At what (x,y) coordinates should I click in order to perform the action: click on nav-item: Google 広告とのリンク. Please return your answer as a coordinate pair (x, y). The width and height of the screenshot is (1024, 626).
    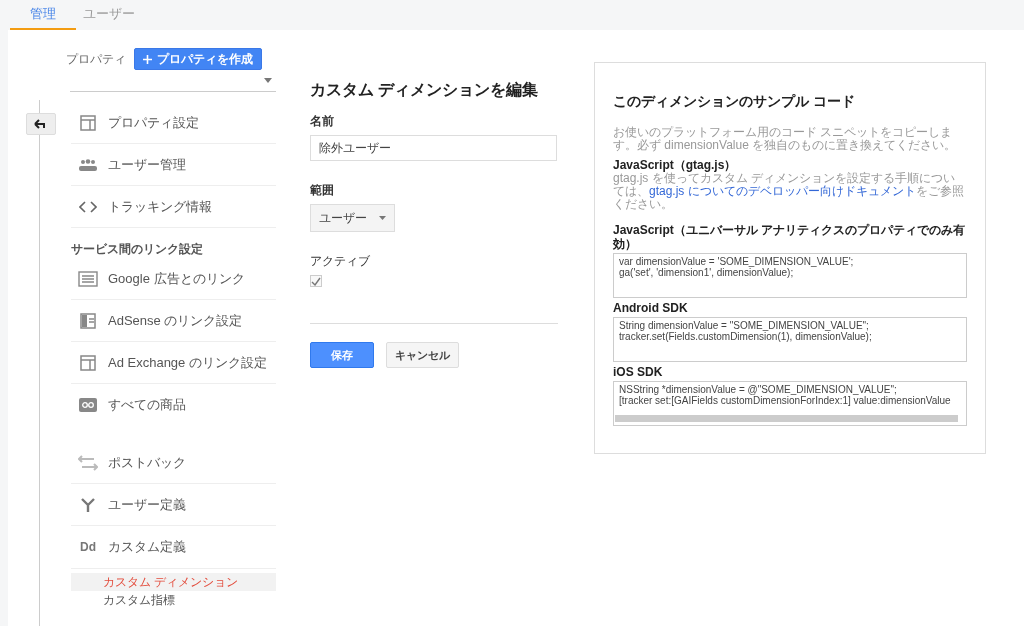
    Looking at the image, I should click on (173, 279).